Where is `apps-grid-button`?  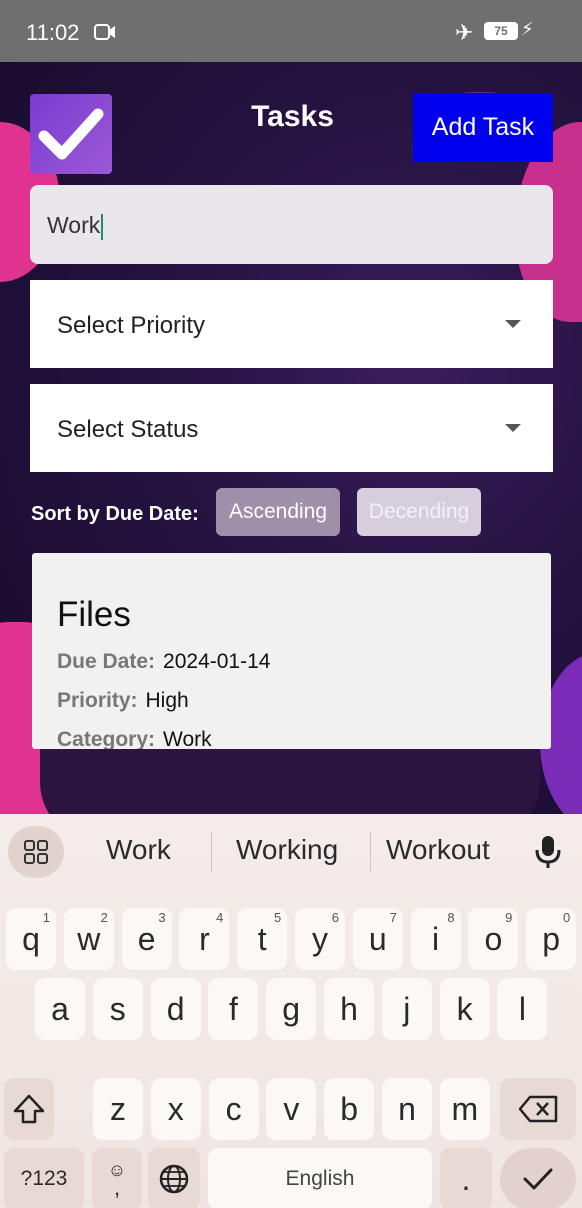
apps-grid-button is located at coordinates (36, 852).